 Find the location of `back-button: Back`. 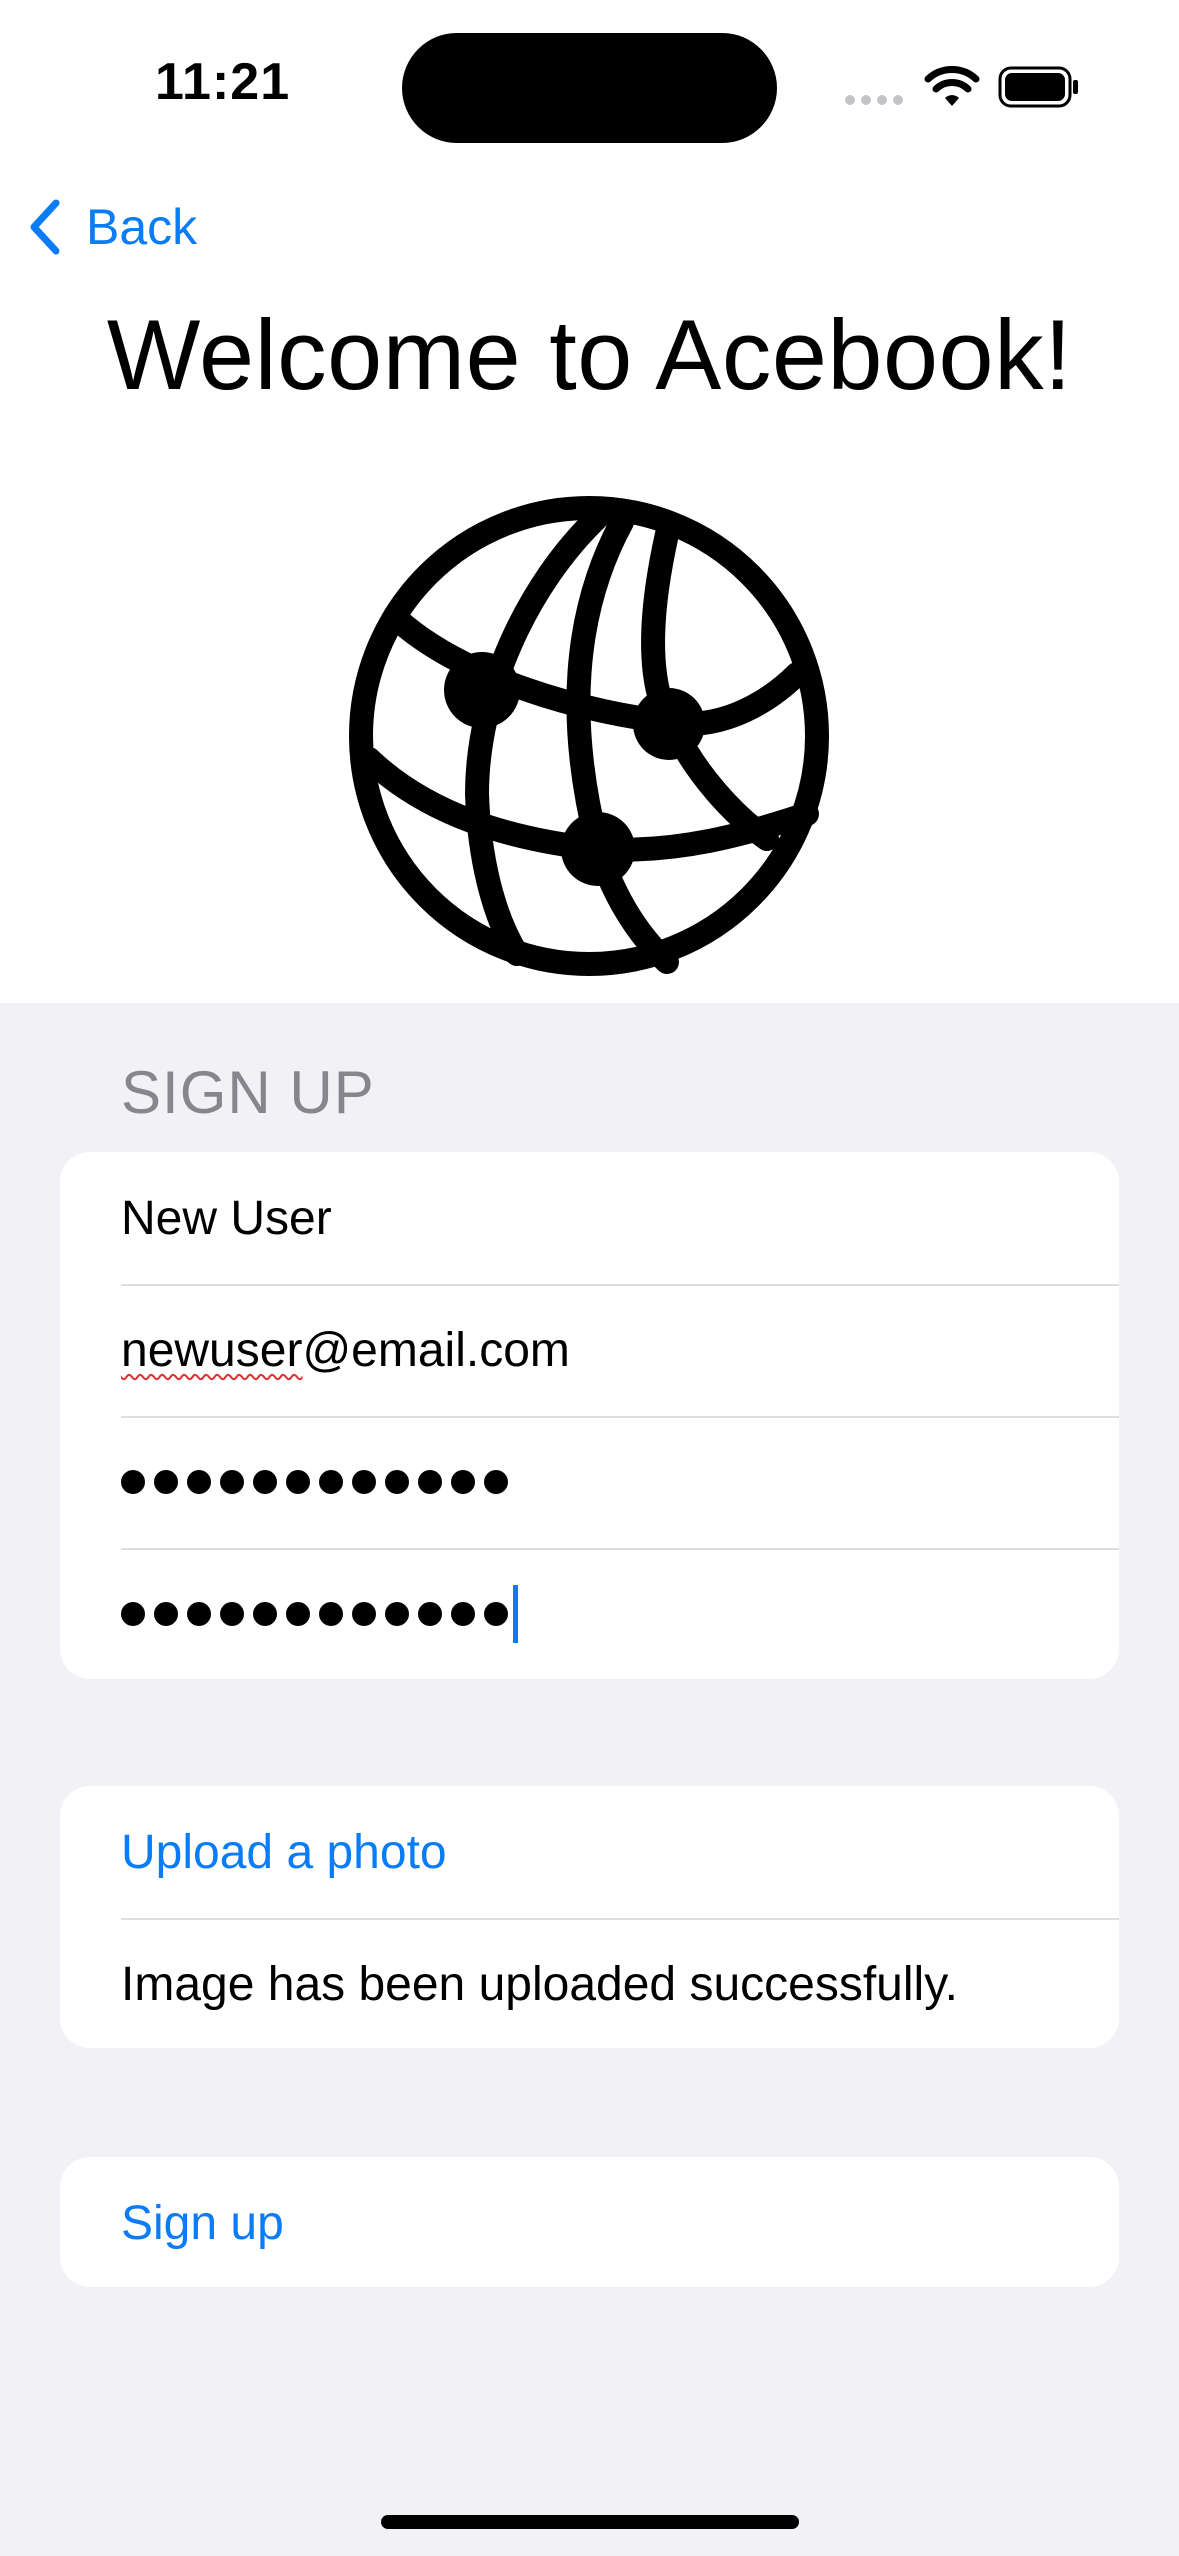

back-button: Back is located at coordinates (111, 227).